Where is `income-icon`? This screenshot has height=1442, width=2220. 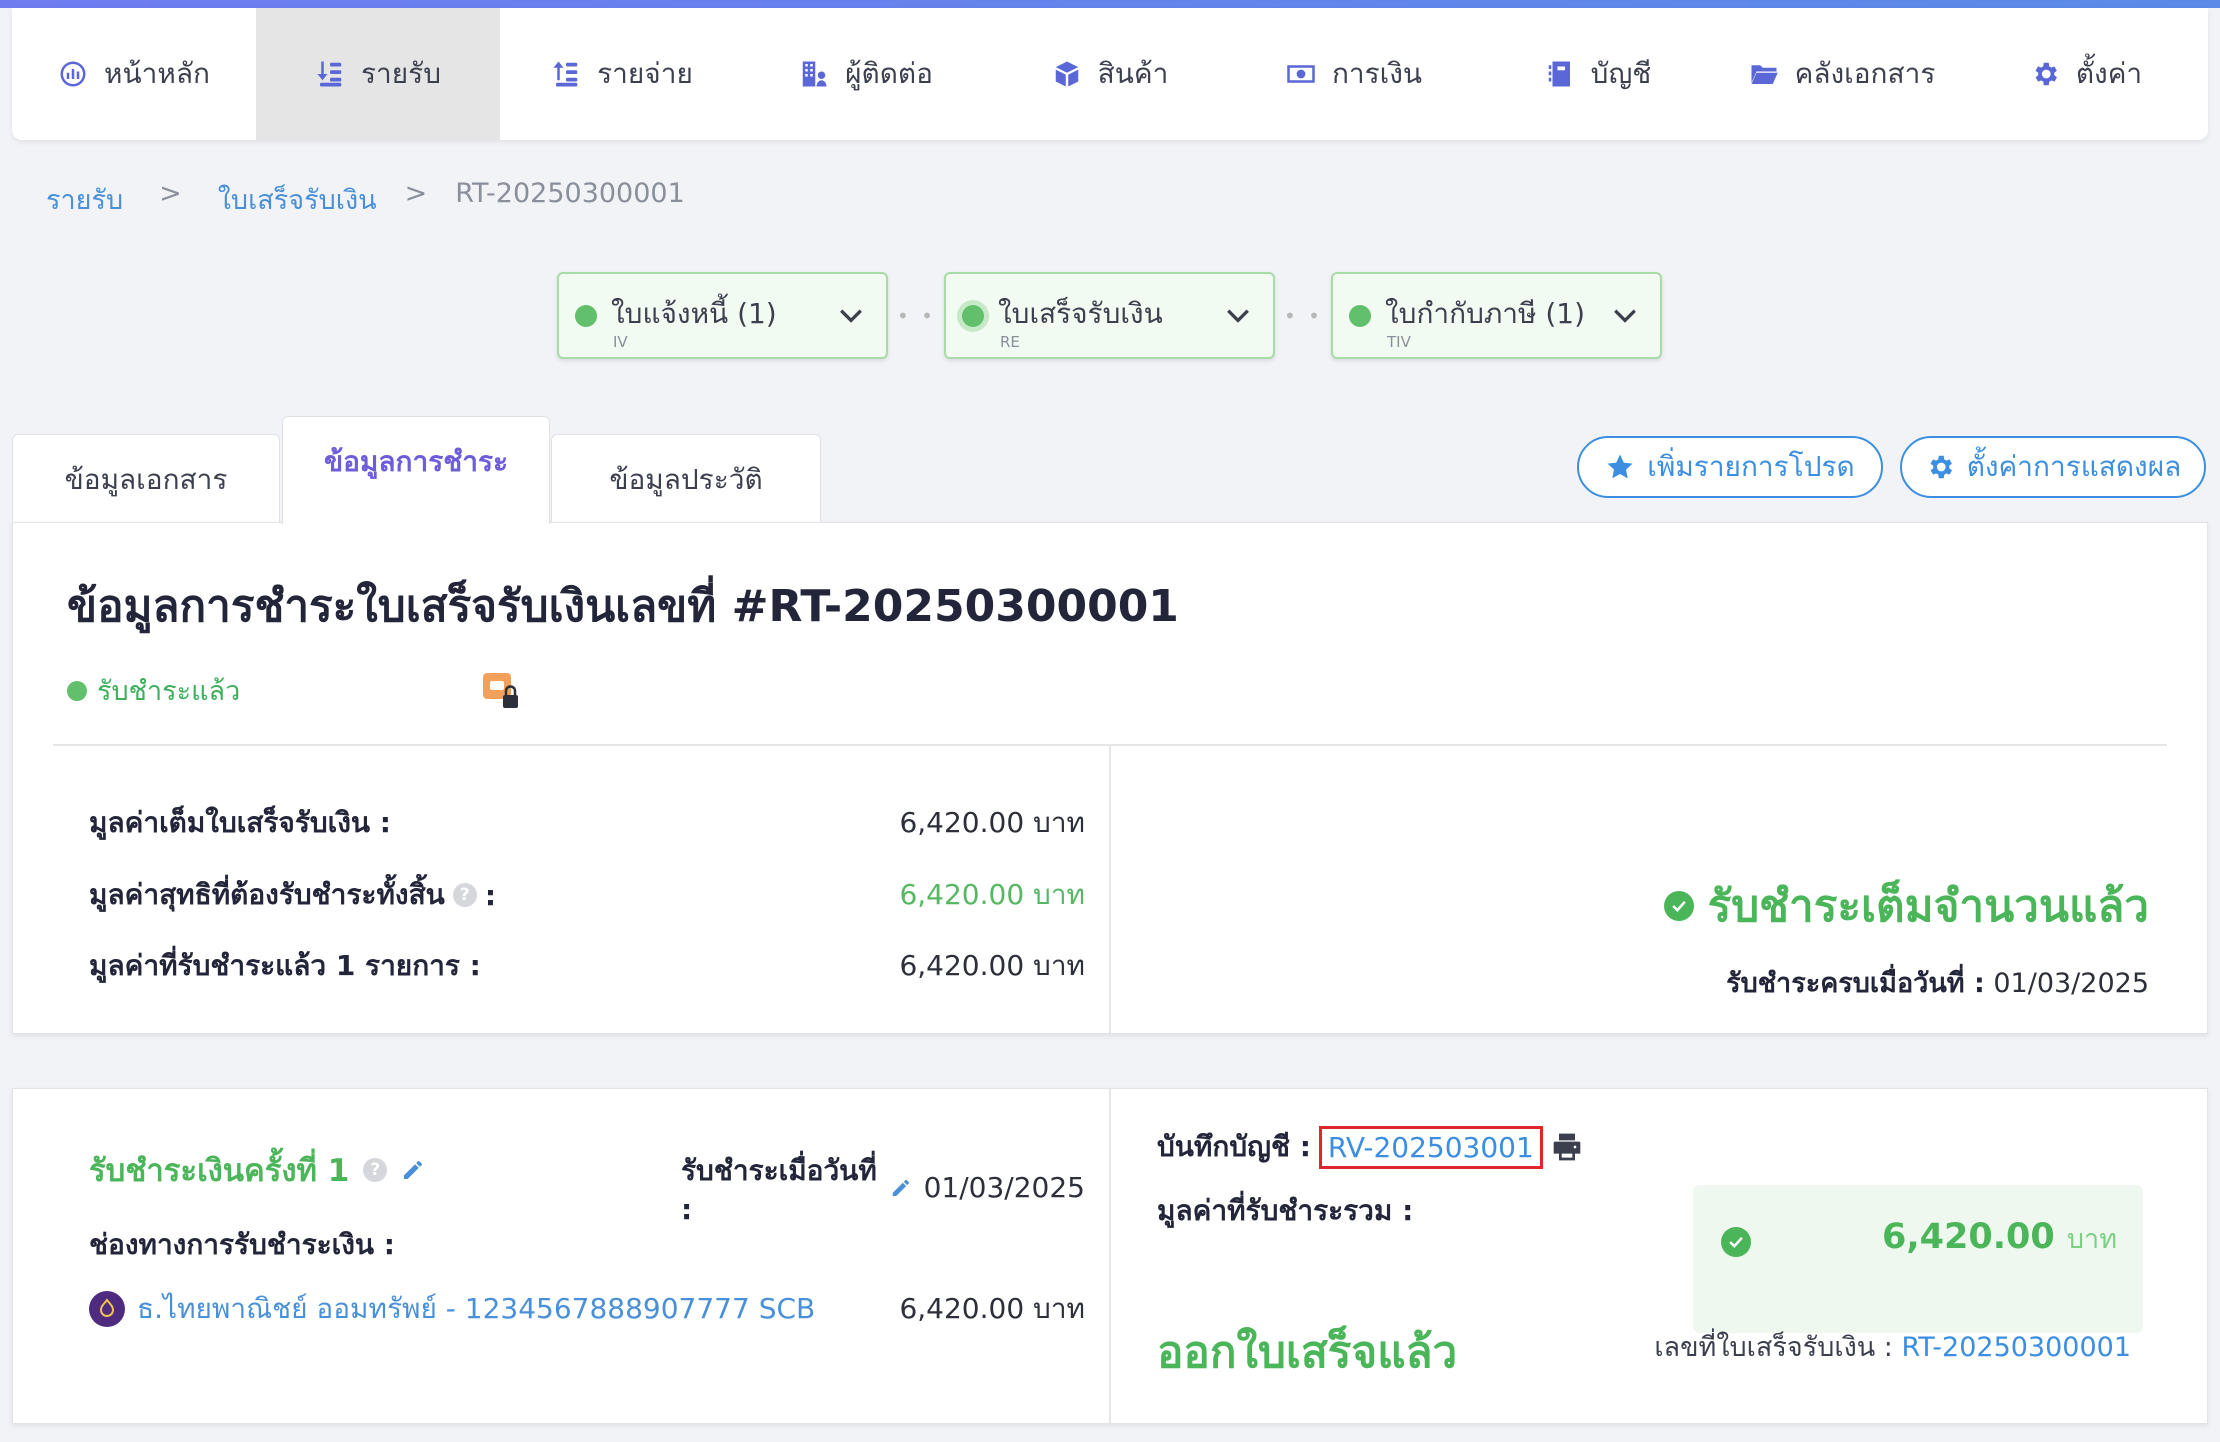
income-icon is located at coordinates (329, 74).